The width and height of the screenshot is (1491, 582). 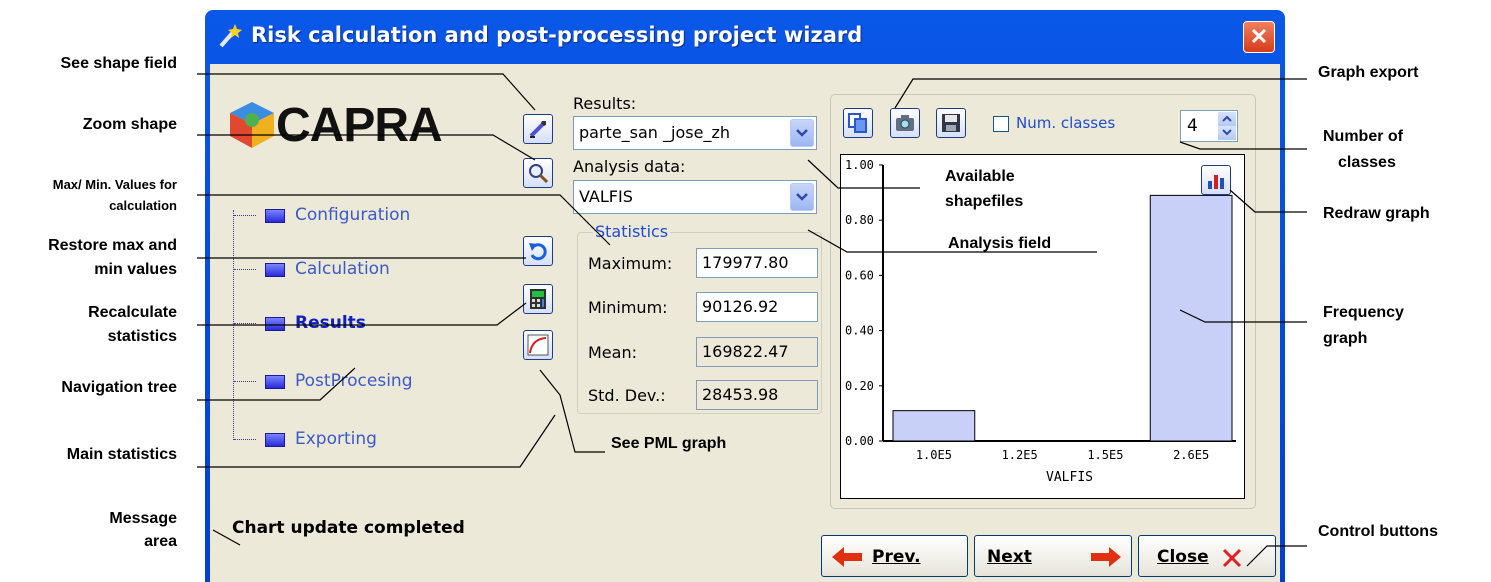 What do you see at coordinates (1367, 162) in the screenshot?
I see `callout-num-classes-2: classes` at bounding box center [1367, 162].